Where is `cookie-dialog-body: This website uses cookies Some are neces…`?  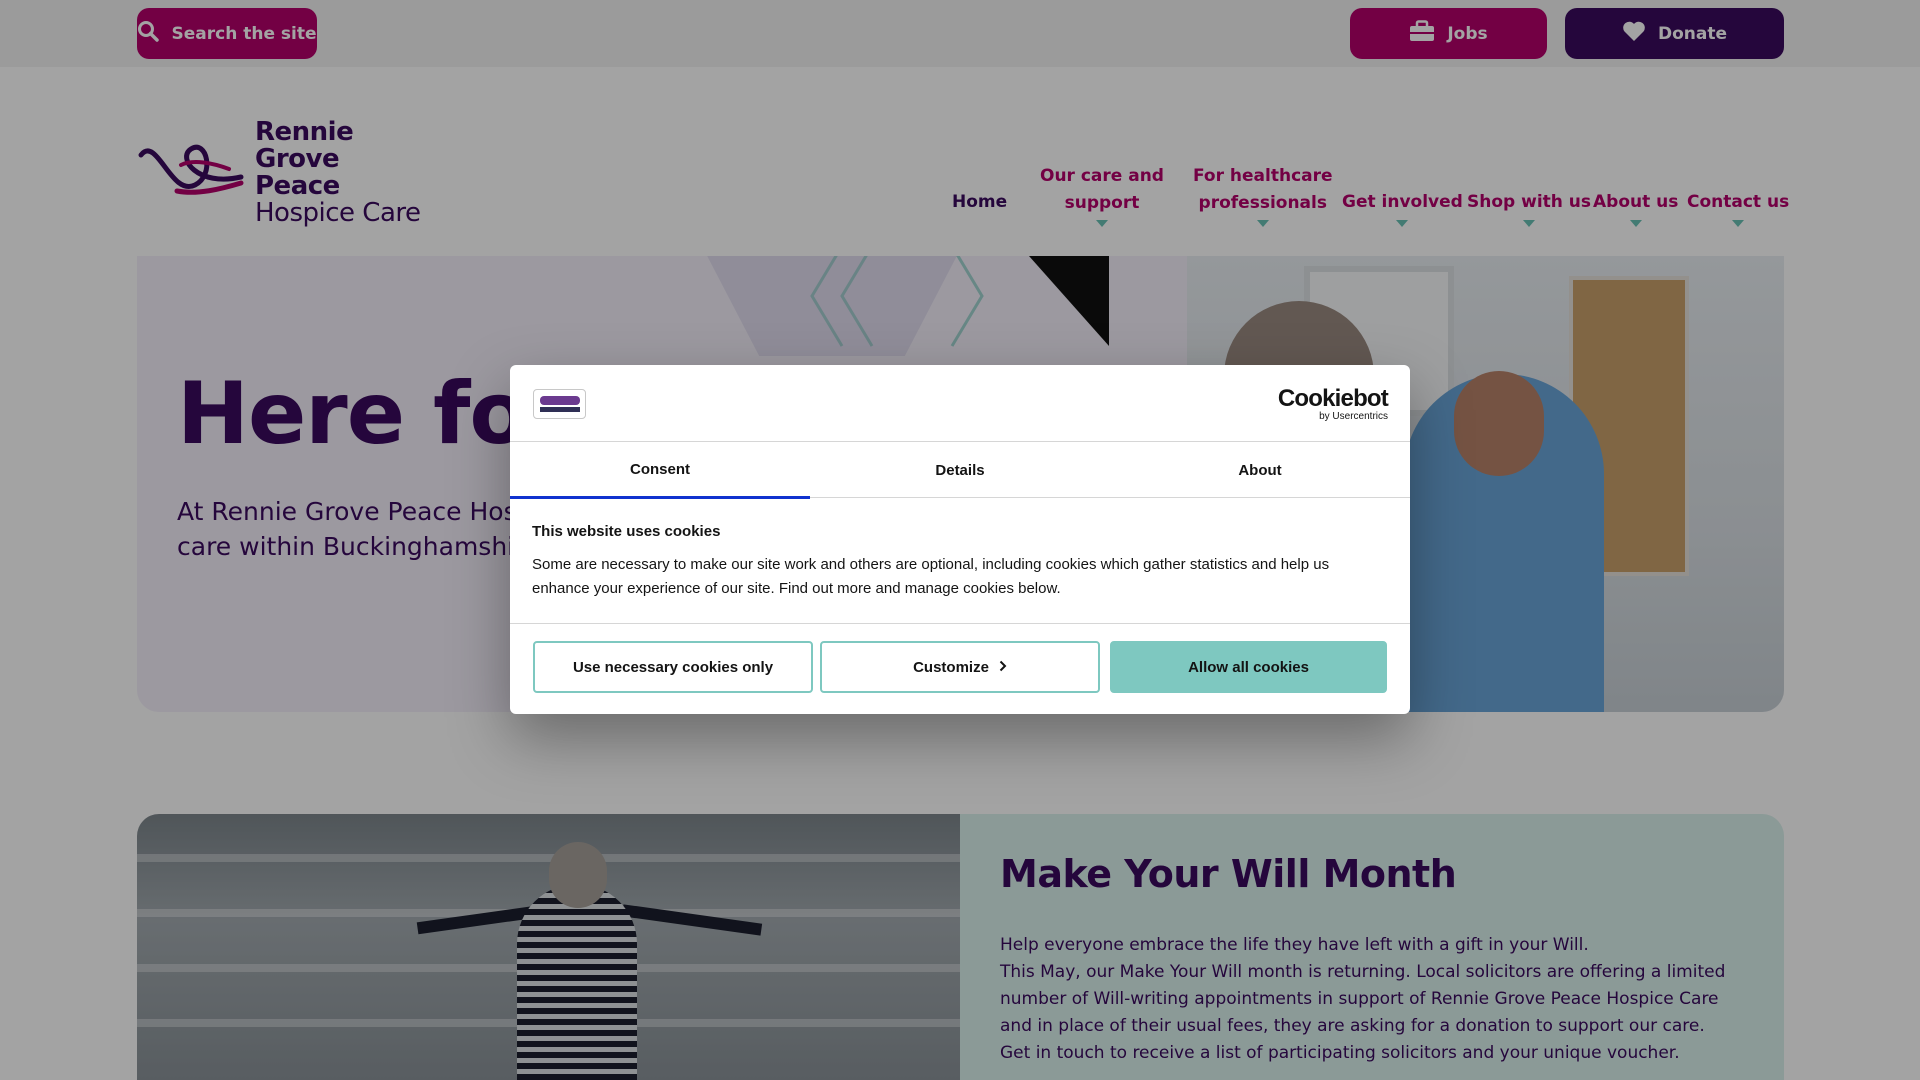
cookie-dialog-body: This website uses cookies Some are neces… is located at coordinates (960, 562).